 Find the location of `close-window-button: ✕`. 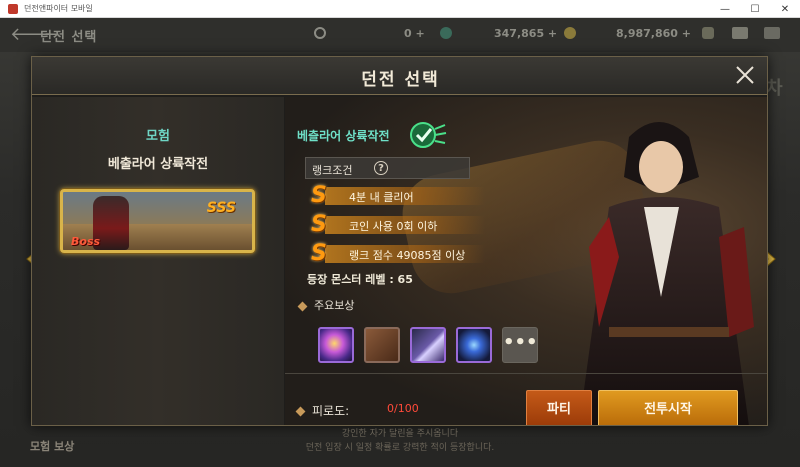

close-window-button: ✕ is located at coordinates (785, 9).